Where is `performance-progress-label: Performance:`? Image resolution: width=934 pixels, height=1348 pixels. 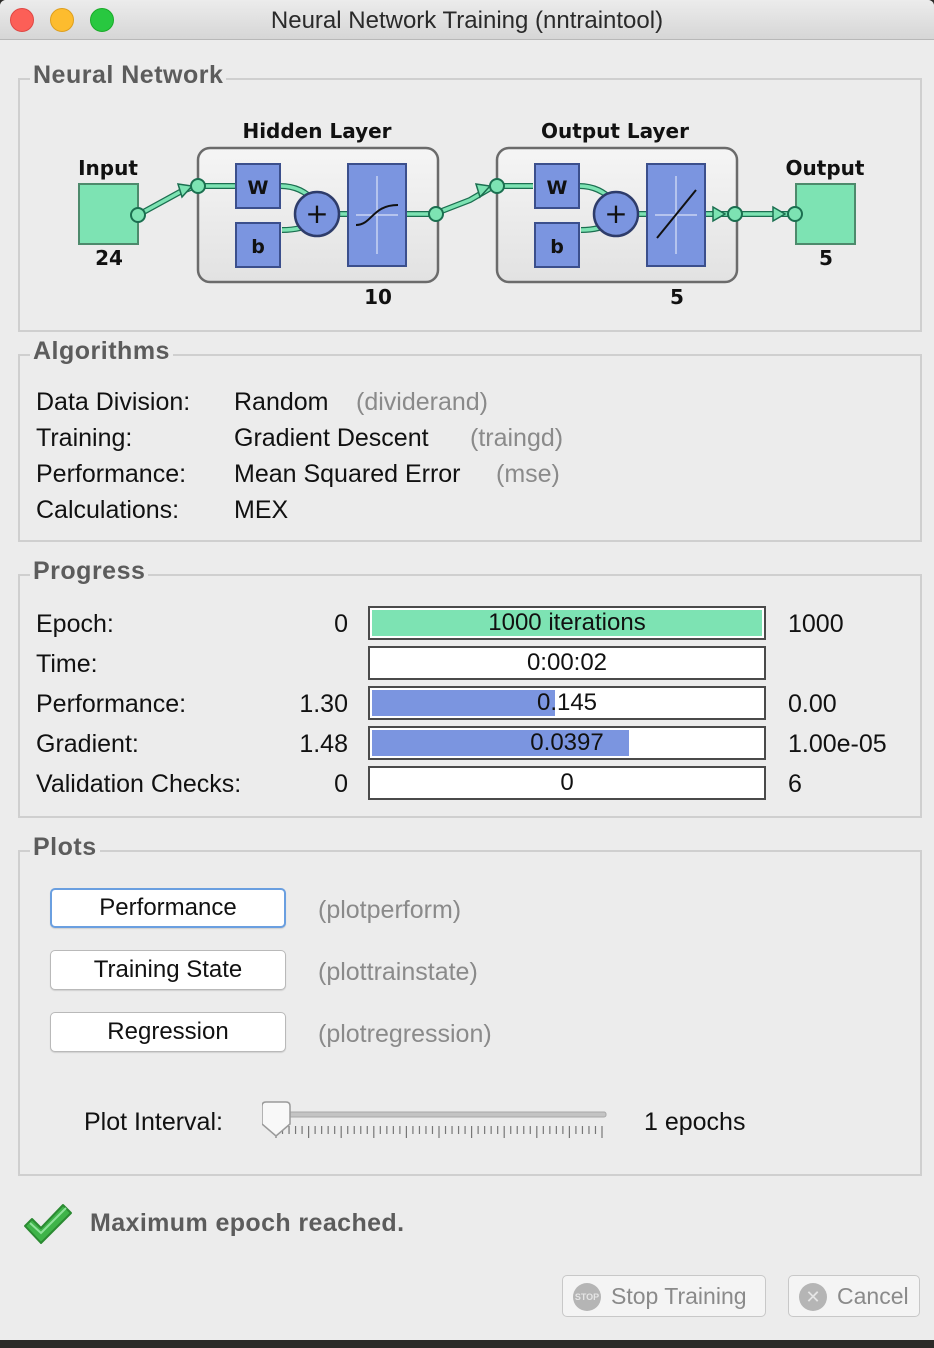
performance-progress-label: Performance: is located at coordinates (111, 704).